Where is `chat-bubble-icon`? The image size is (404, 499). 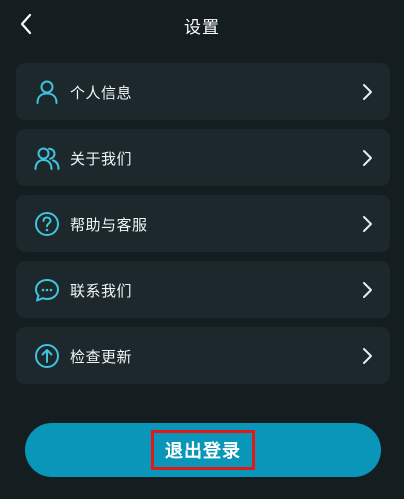
chat-bubble-icon is located at coordinates (47, 290).